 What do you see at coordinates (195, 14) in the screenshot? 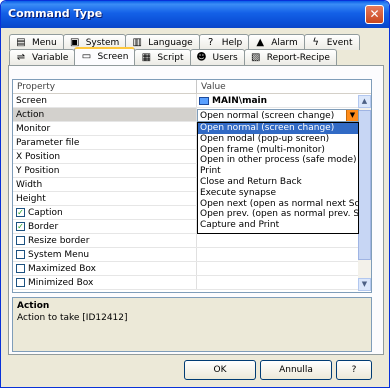
I see `title-bar: Command Type ✕` at bounding box center [195, 14].